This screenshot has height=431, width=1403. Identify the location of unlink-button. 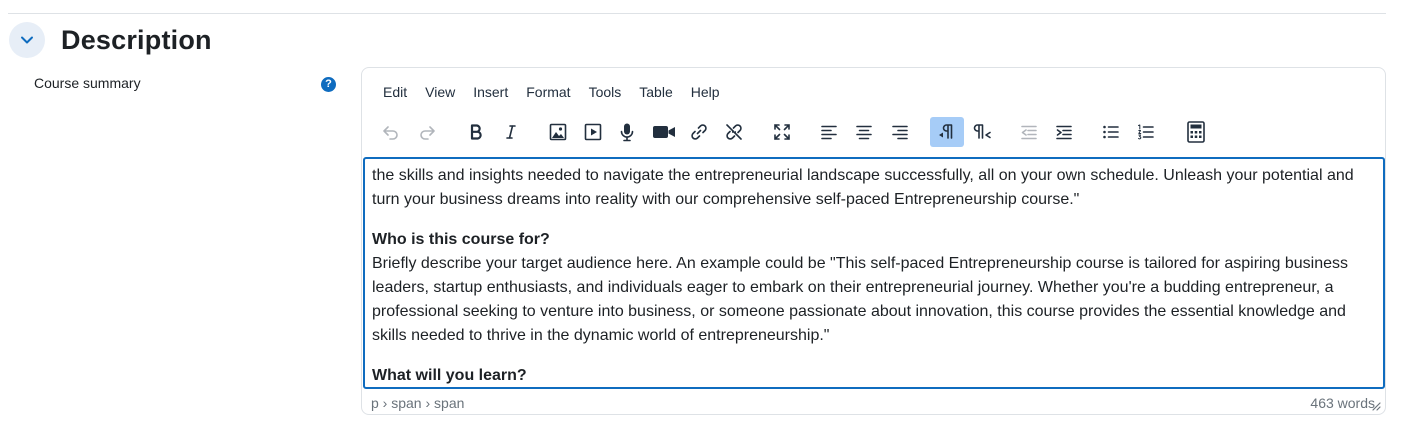
(734, 132).